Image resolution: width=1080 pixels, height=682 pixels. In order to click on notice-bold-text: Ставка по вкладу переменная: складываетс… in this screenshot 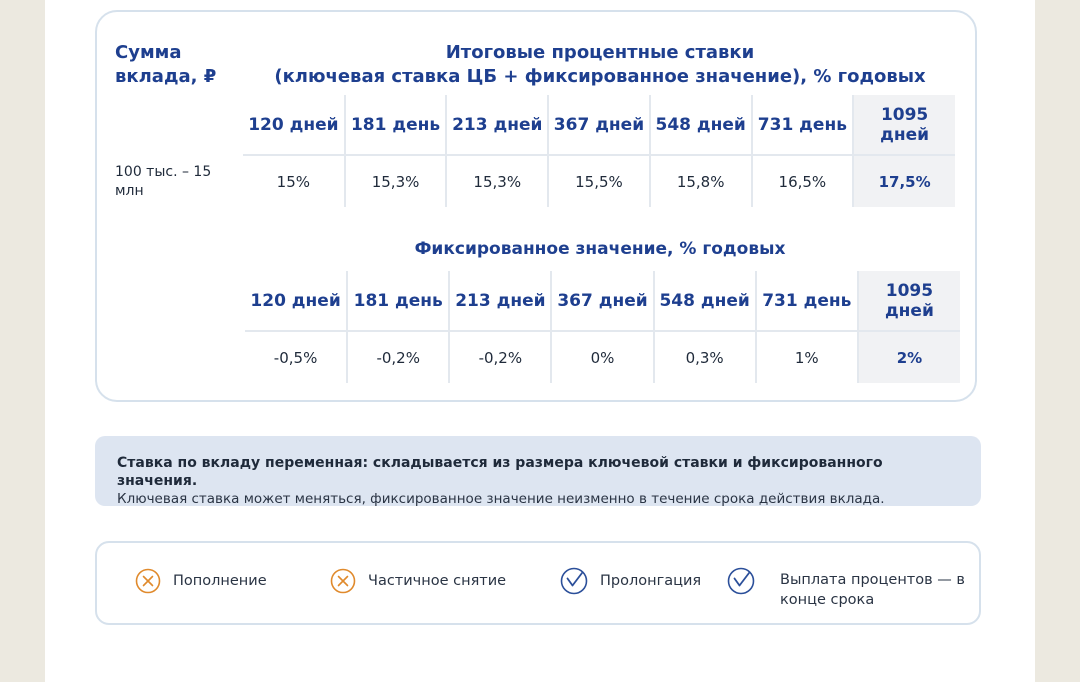, I will do `click(500, 472)`.